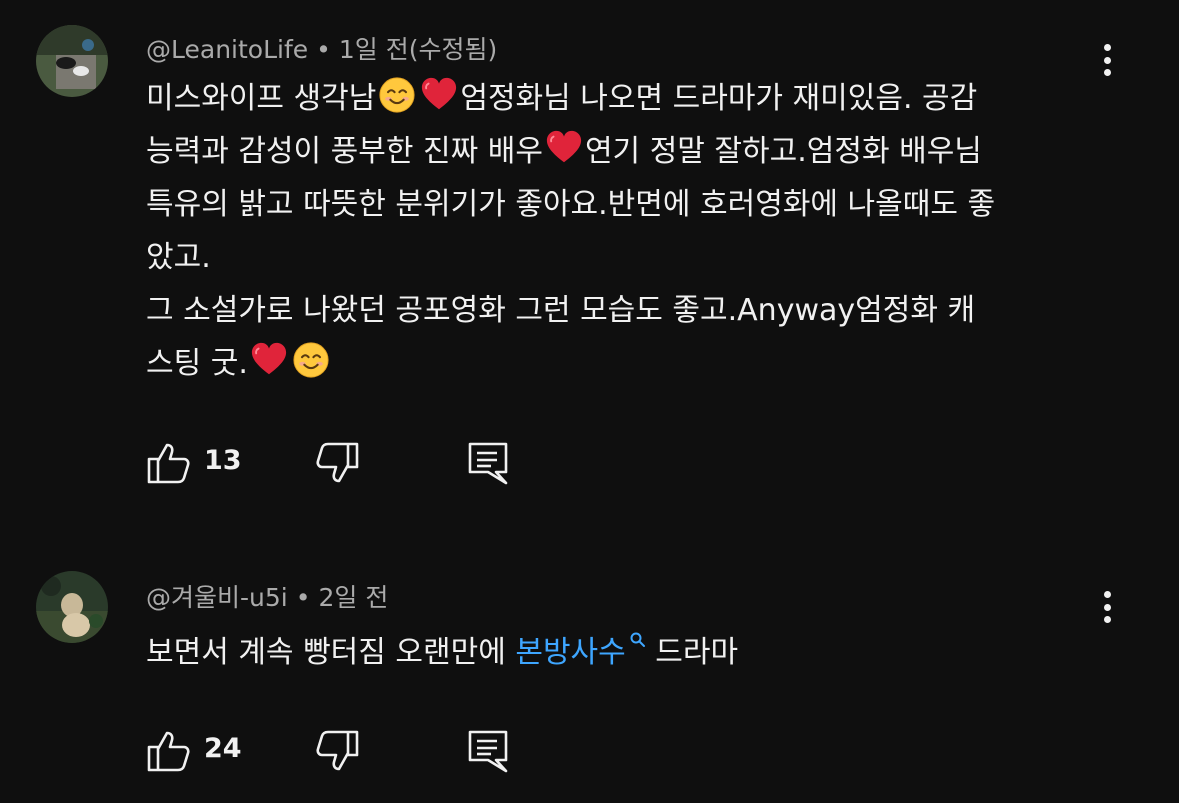 The width and height of the screenshot is (1179, 803). Describe the element at coordinates (570, 652) in the screenshot. I see `search-link-label: 본방사수` at that location.